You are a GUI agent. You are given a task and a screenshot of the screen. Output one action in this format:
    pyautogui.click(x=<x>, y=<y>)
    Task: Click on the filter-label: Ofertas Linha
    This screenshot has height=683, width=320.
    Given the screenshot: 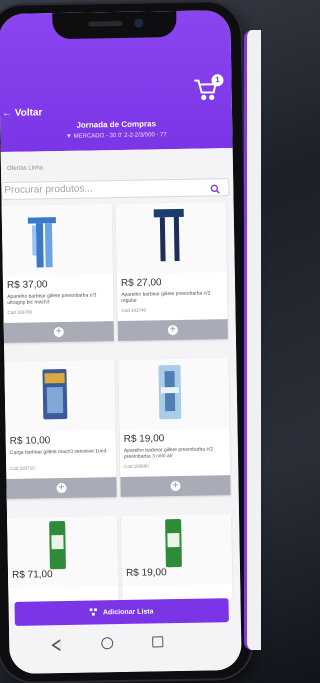 What is the action you would take?
    pyautogui.click(x=25, y=168)
    